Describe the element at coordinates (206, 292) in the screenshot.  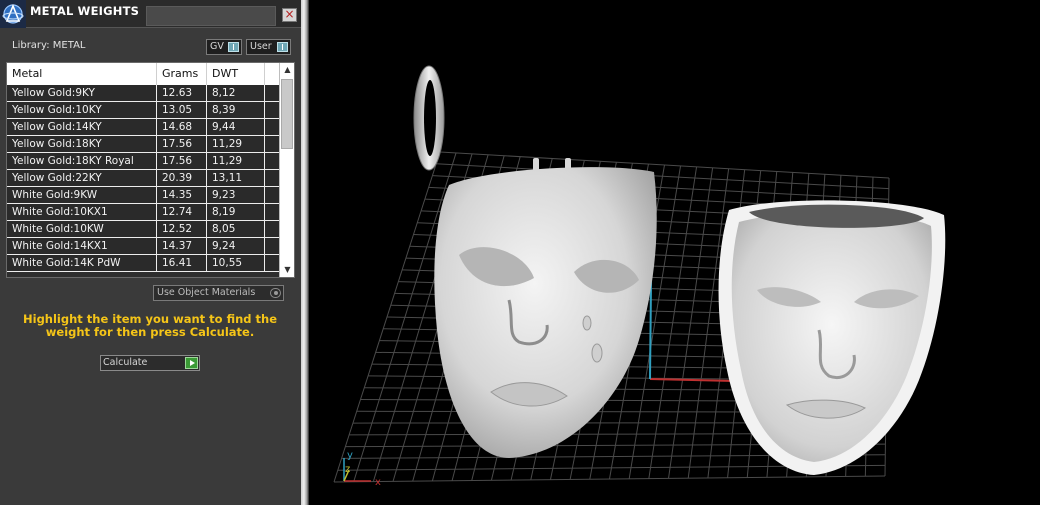
I see `use-object-materials-label: Use Object Materials` at that location.